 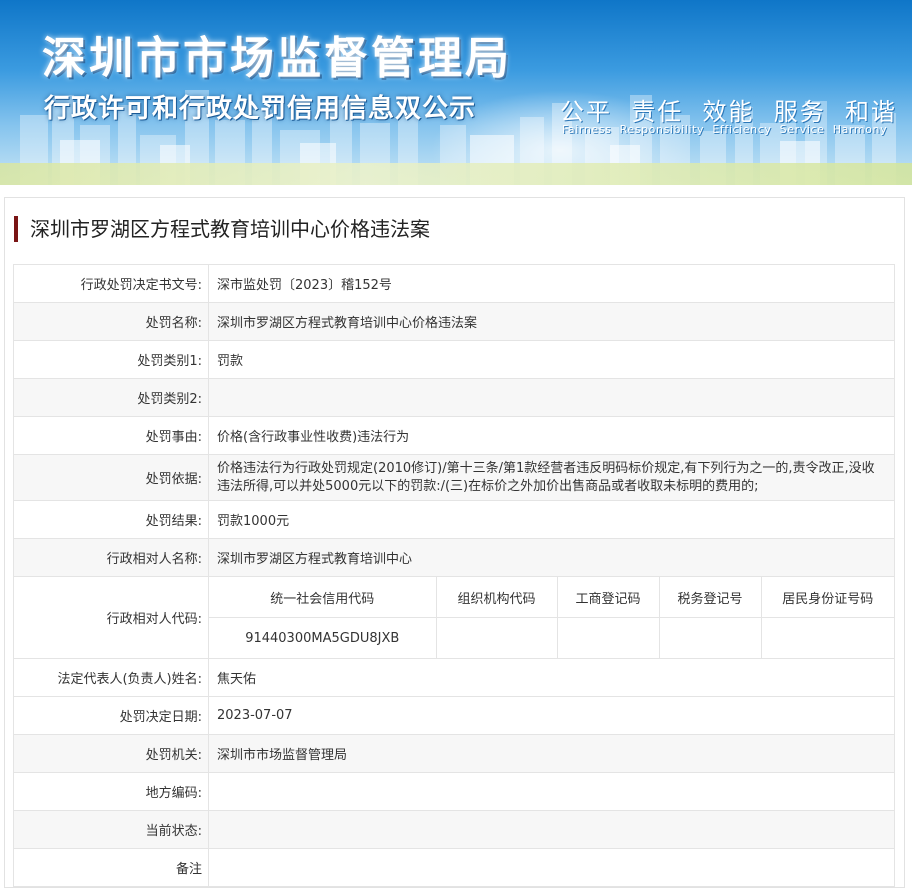 I want to click on value-result: 罚款1000元, so click(x=551, y=519).